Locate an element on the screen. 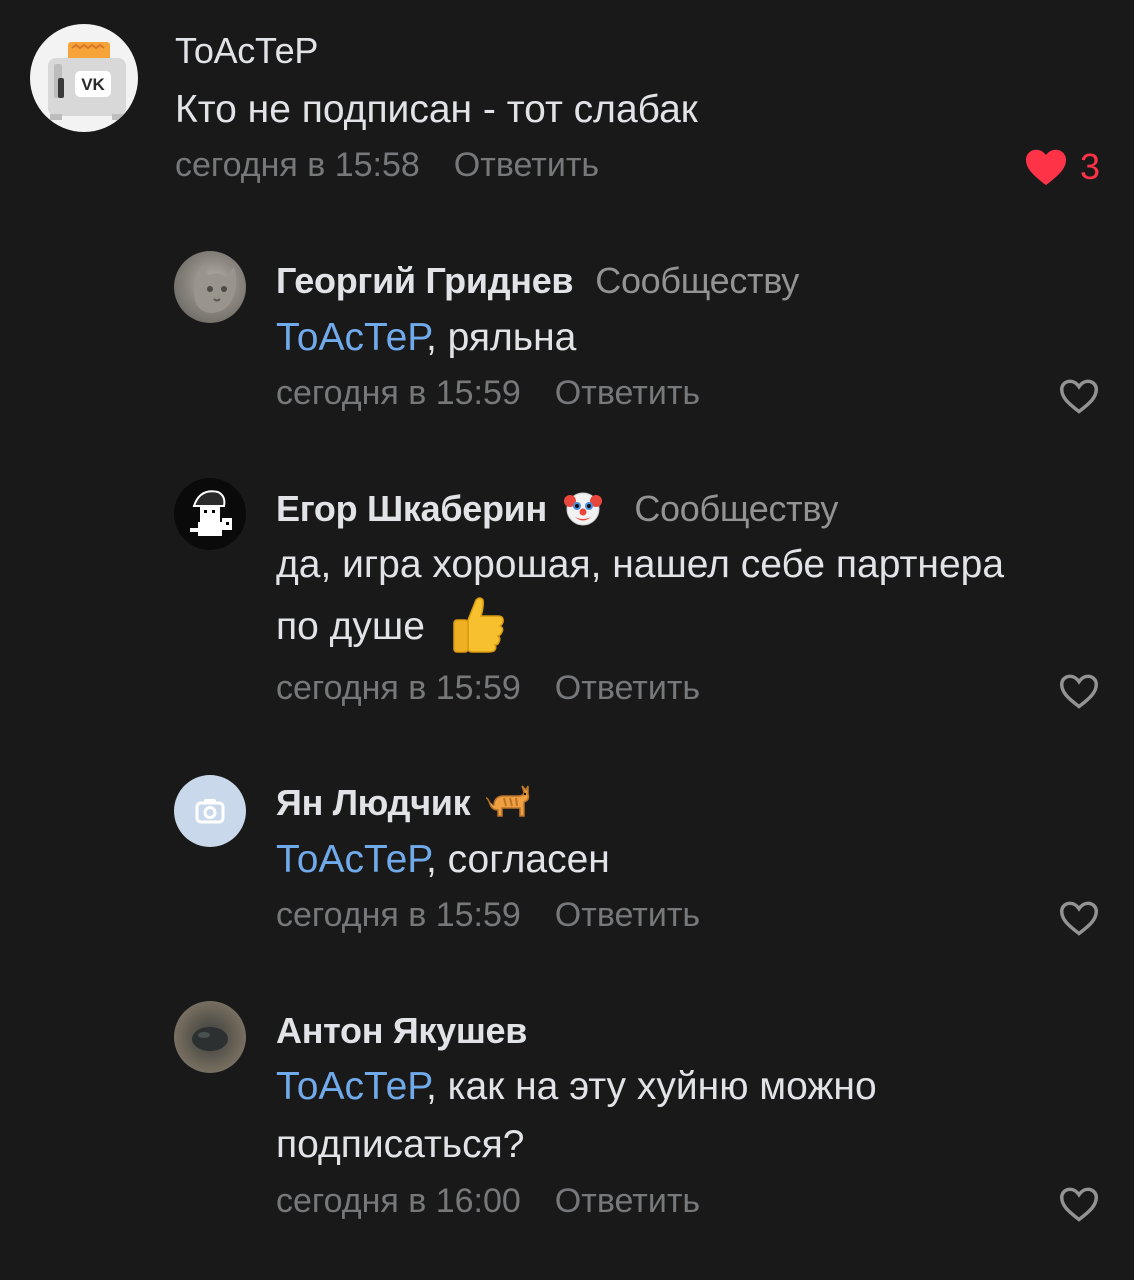 The image size is (1134, 1280). avatar-egor is located at coordinates (210, 514).